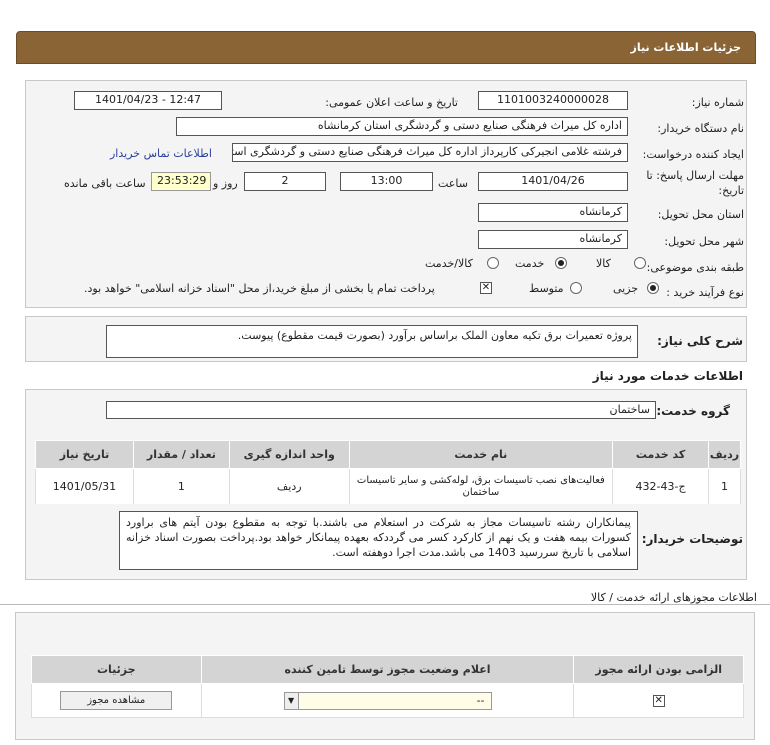 The image size is (770, 745). I want to click on cell-details: مشاهده مجوز, so click(116, 700).